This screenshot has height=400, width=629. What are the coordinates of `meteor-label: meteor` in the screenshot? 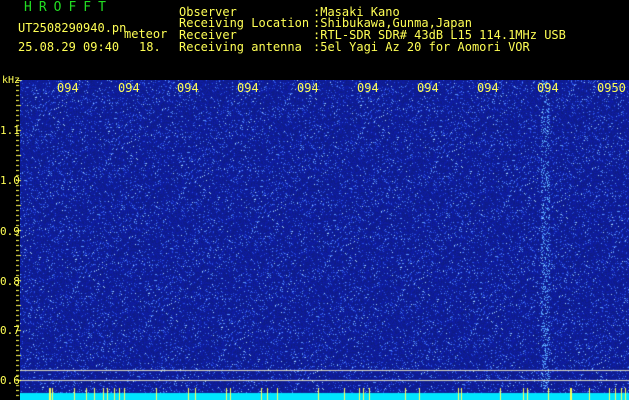 It's located at (146, 34).